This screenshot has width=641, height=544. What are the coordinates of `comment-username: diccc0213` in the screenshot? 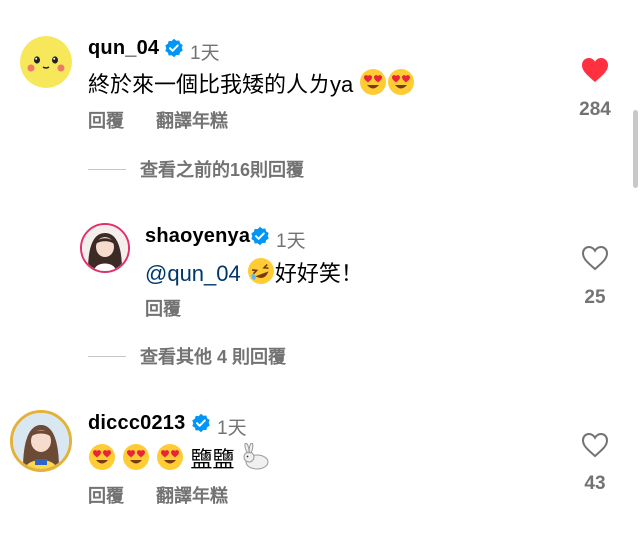 It's located at (136, 423).